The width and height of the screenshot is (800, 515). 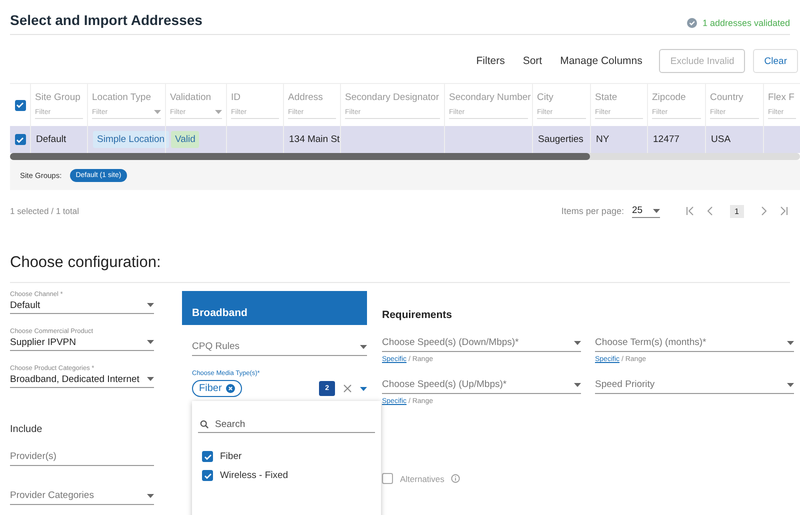 I want to click on last-page-icon, so click(x=784, y=211).